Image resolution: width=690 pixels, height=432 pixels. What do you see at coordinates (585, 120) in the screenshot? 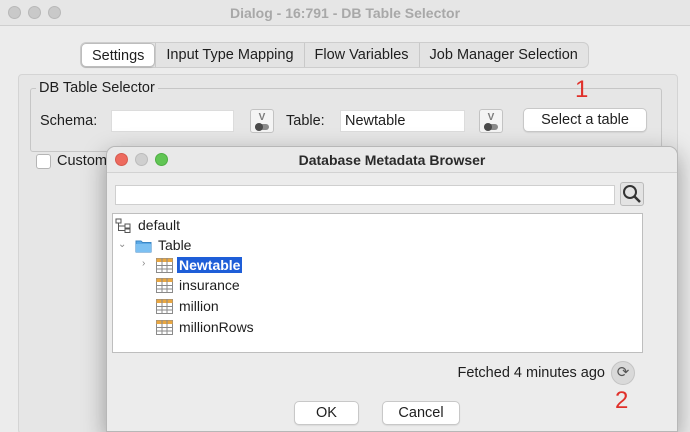
I see `select-table-button: Select a table` at bounding box center [585, 120].